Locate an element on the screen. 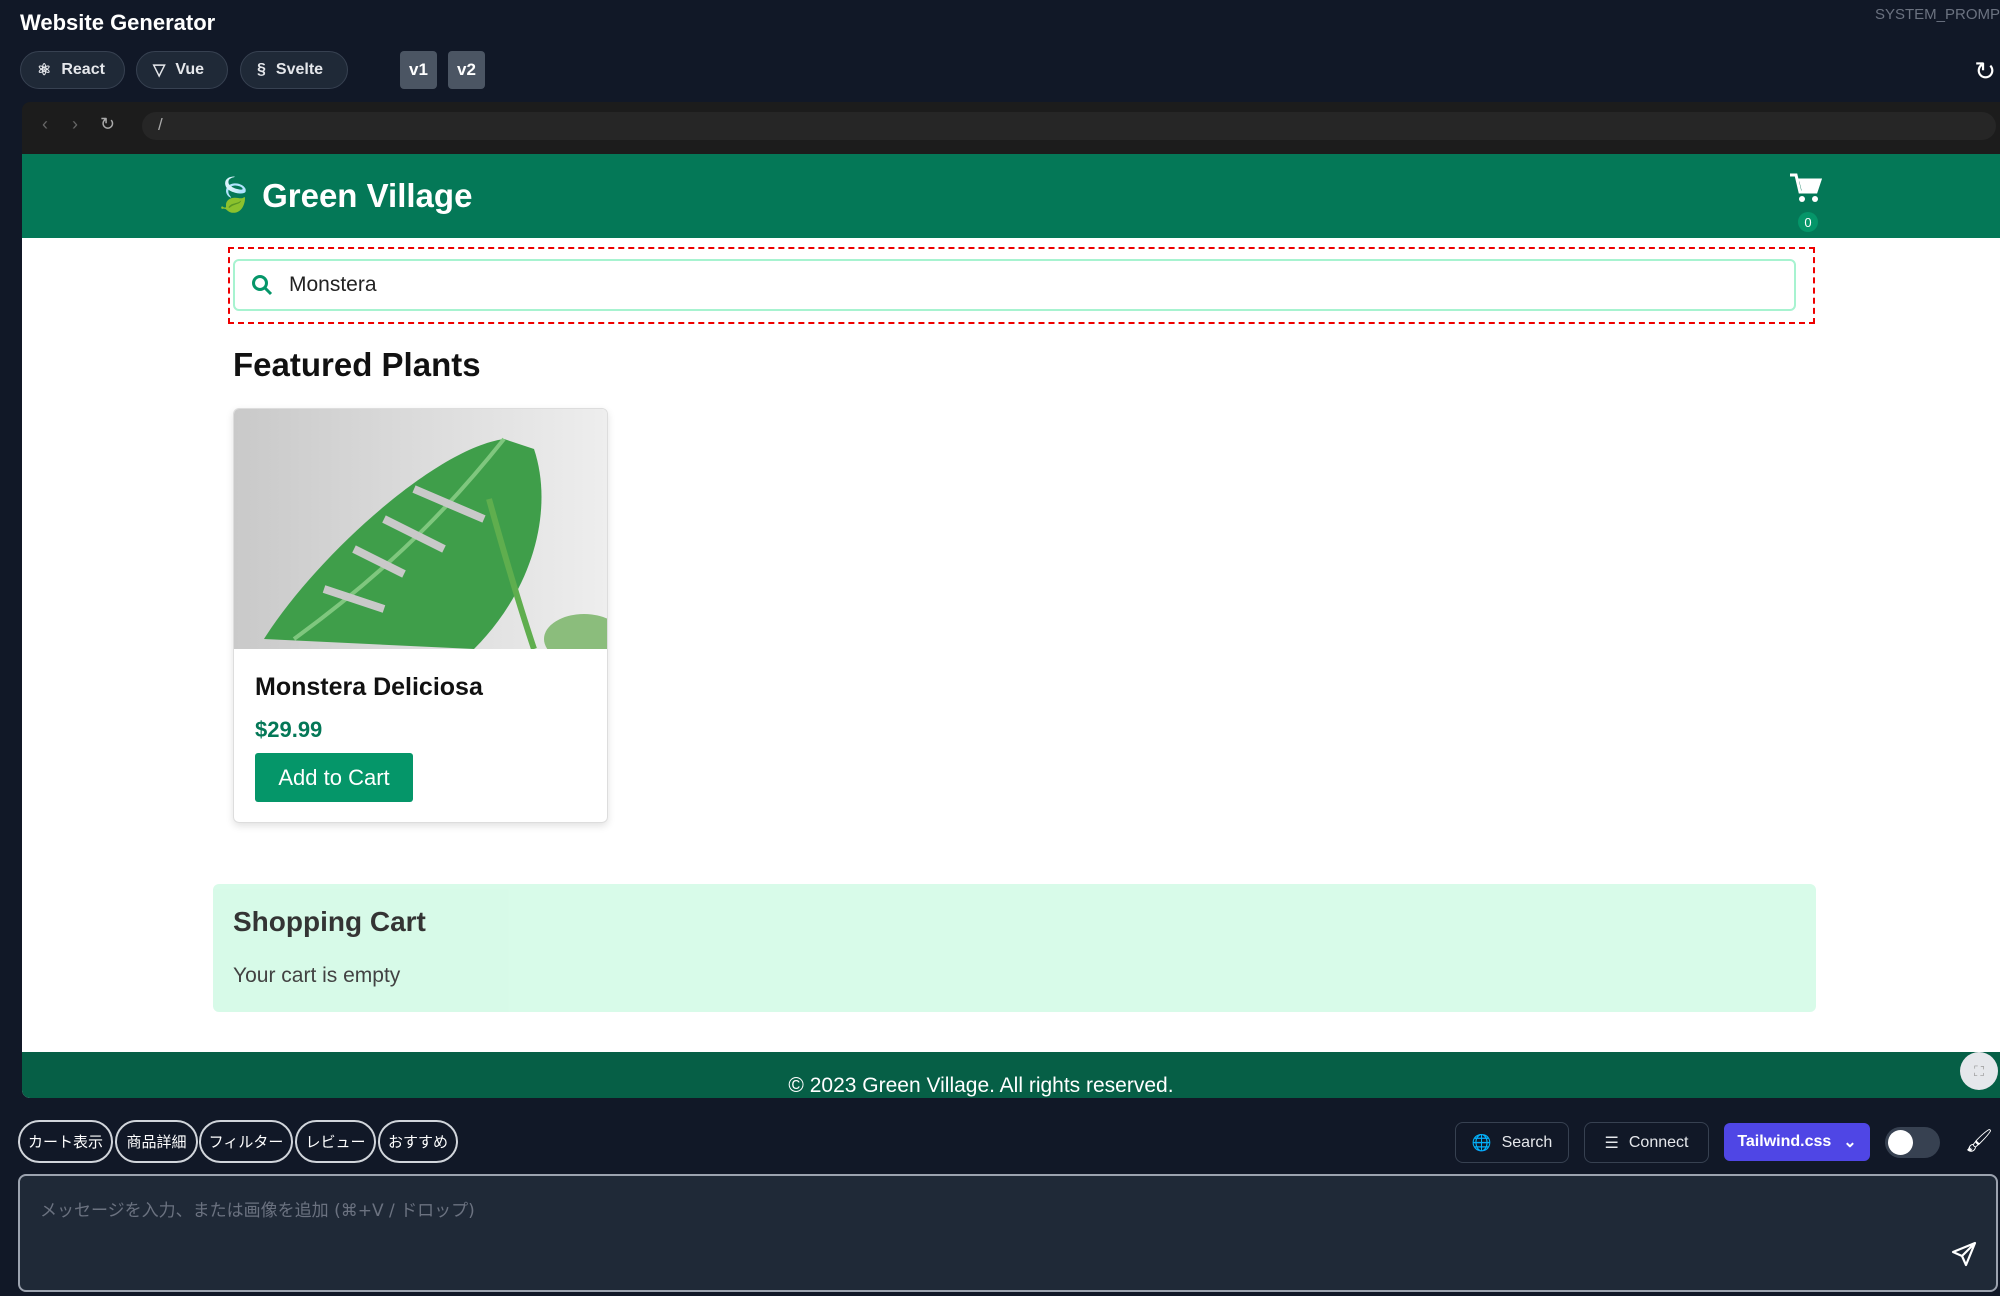  cart-count-badge: 0 is located at coordinates (1808, 222).